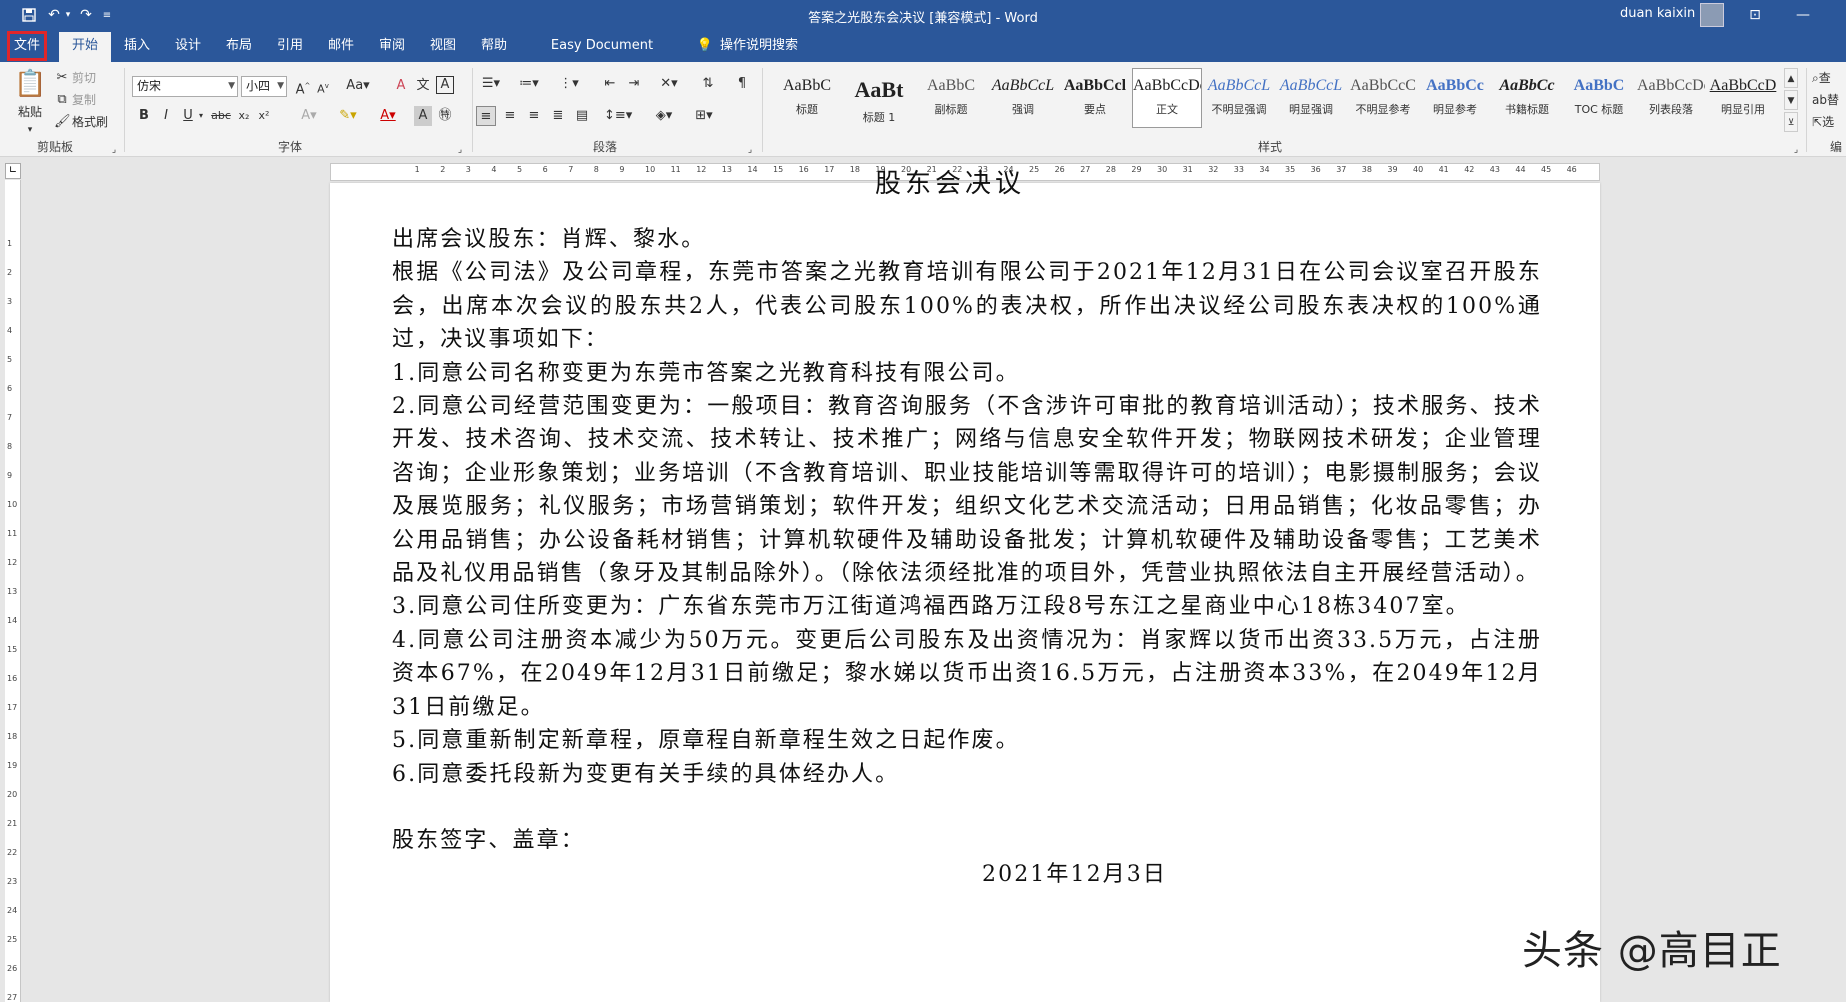 The height and width of the screenshot is (1002, 1846). Describe the element at coordinates (166, 116) in the screenshot. I see `italic-icon: I` at that location.